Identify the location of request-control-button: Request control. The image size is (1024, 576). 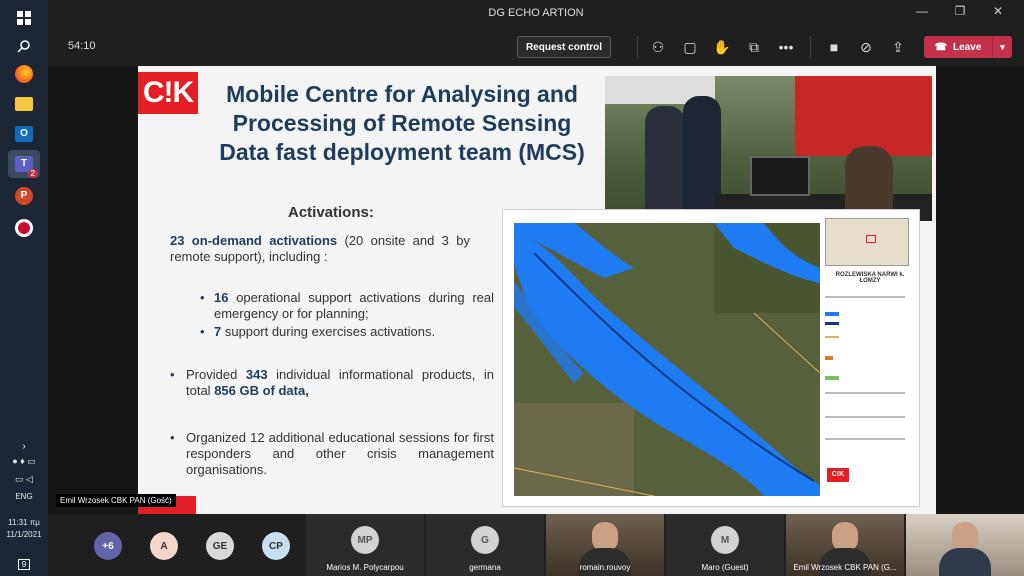
(564, 47).